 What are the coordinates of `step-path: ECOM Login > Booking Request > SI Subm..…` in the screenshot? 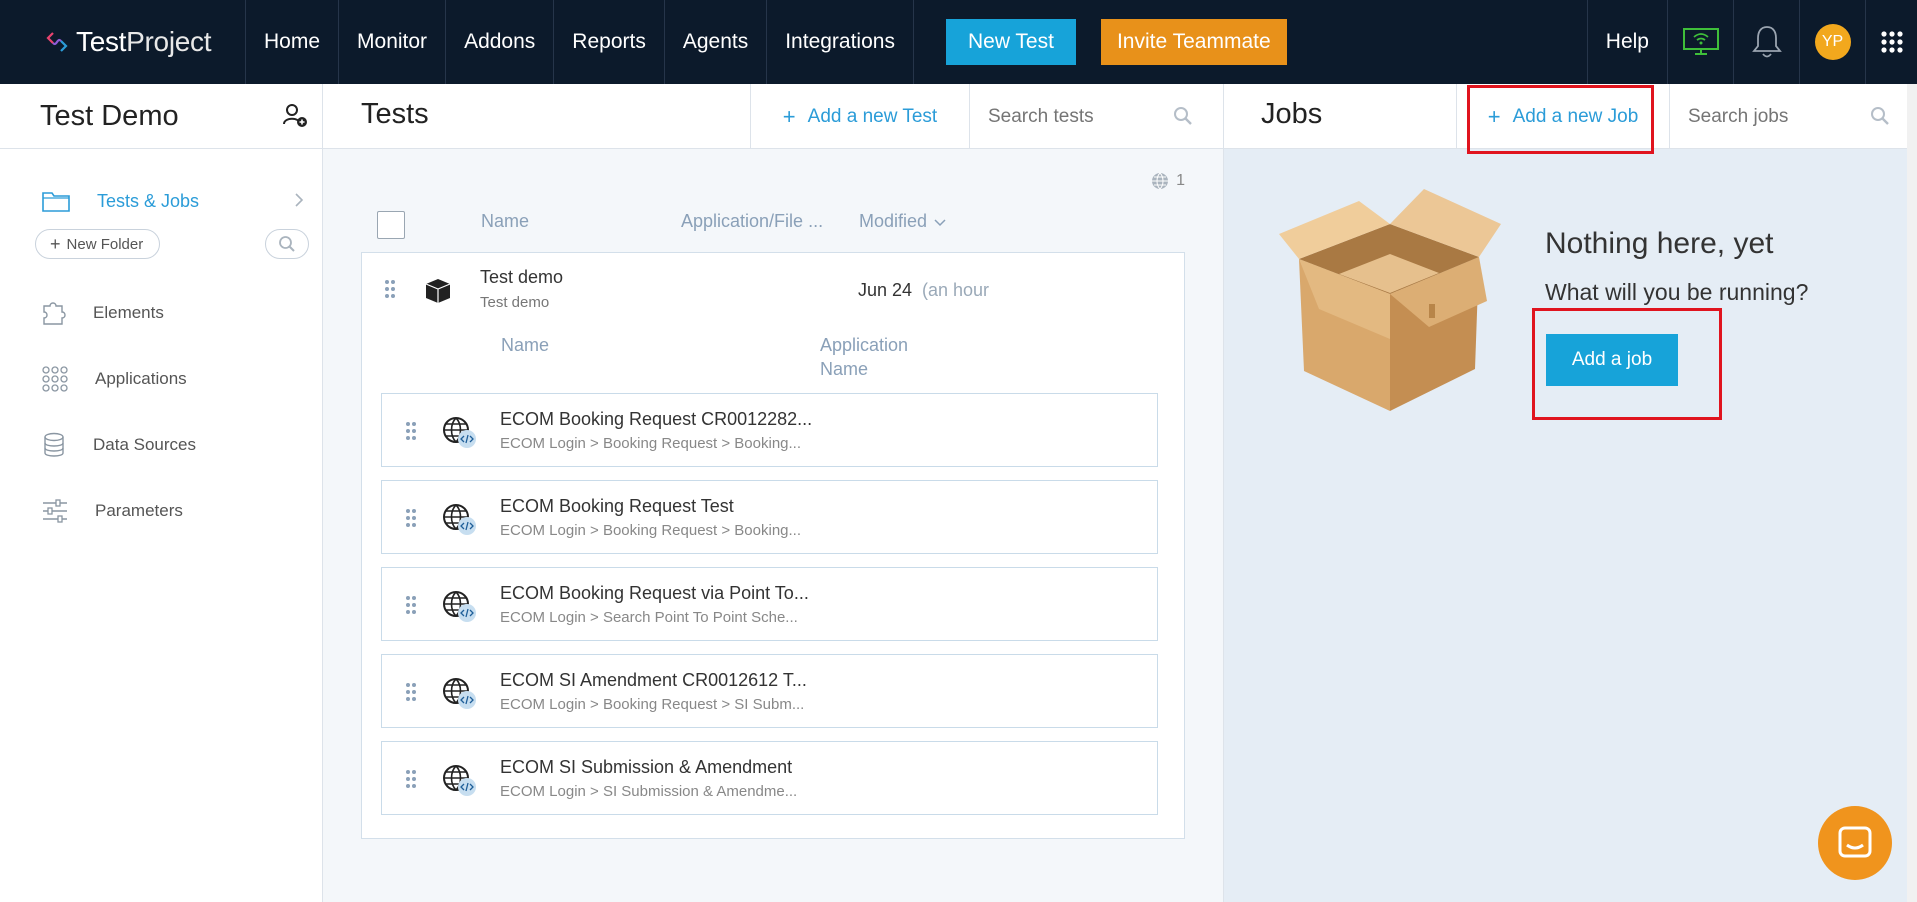 It's located at (652, 704).